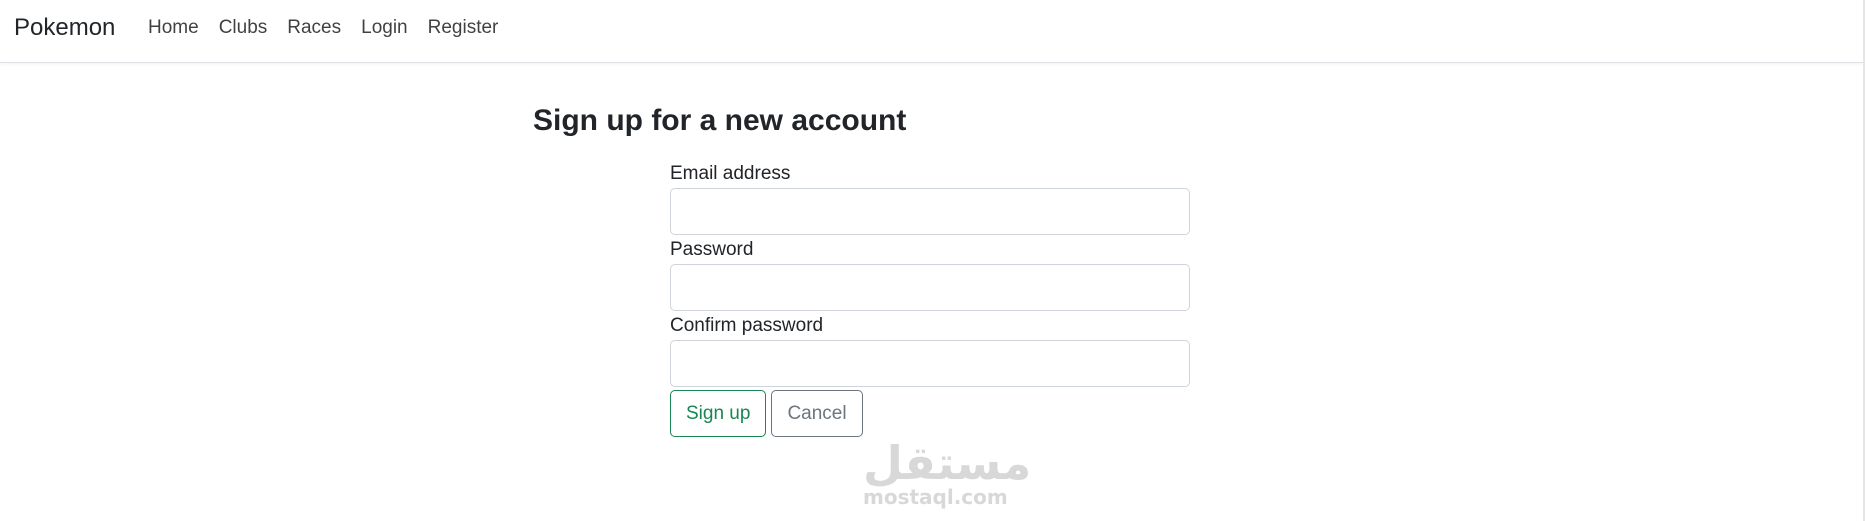 Image resolution: width=1865 pixels, height=521 pixels. What do you see at coordinates (931, 31) in the screenshot?
I see `top-navbar: Pokemon Home Clubs Races Login Register` at bounding box center [931, 31].